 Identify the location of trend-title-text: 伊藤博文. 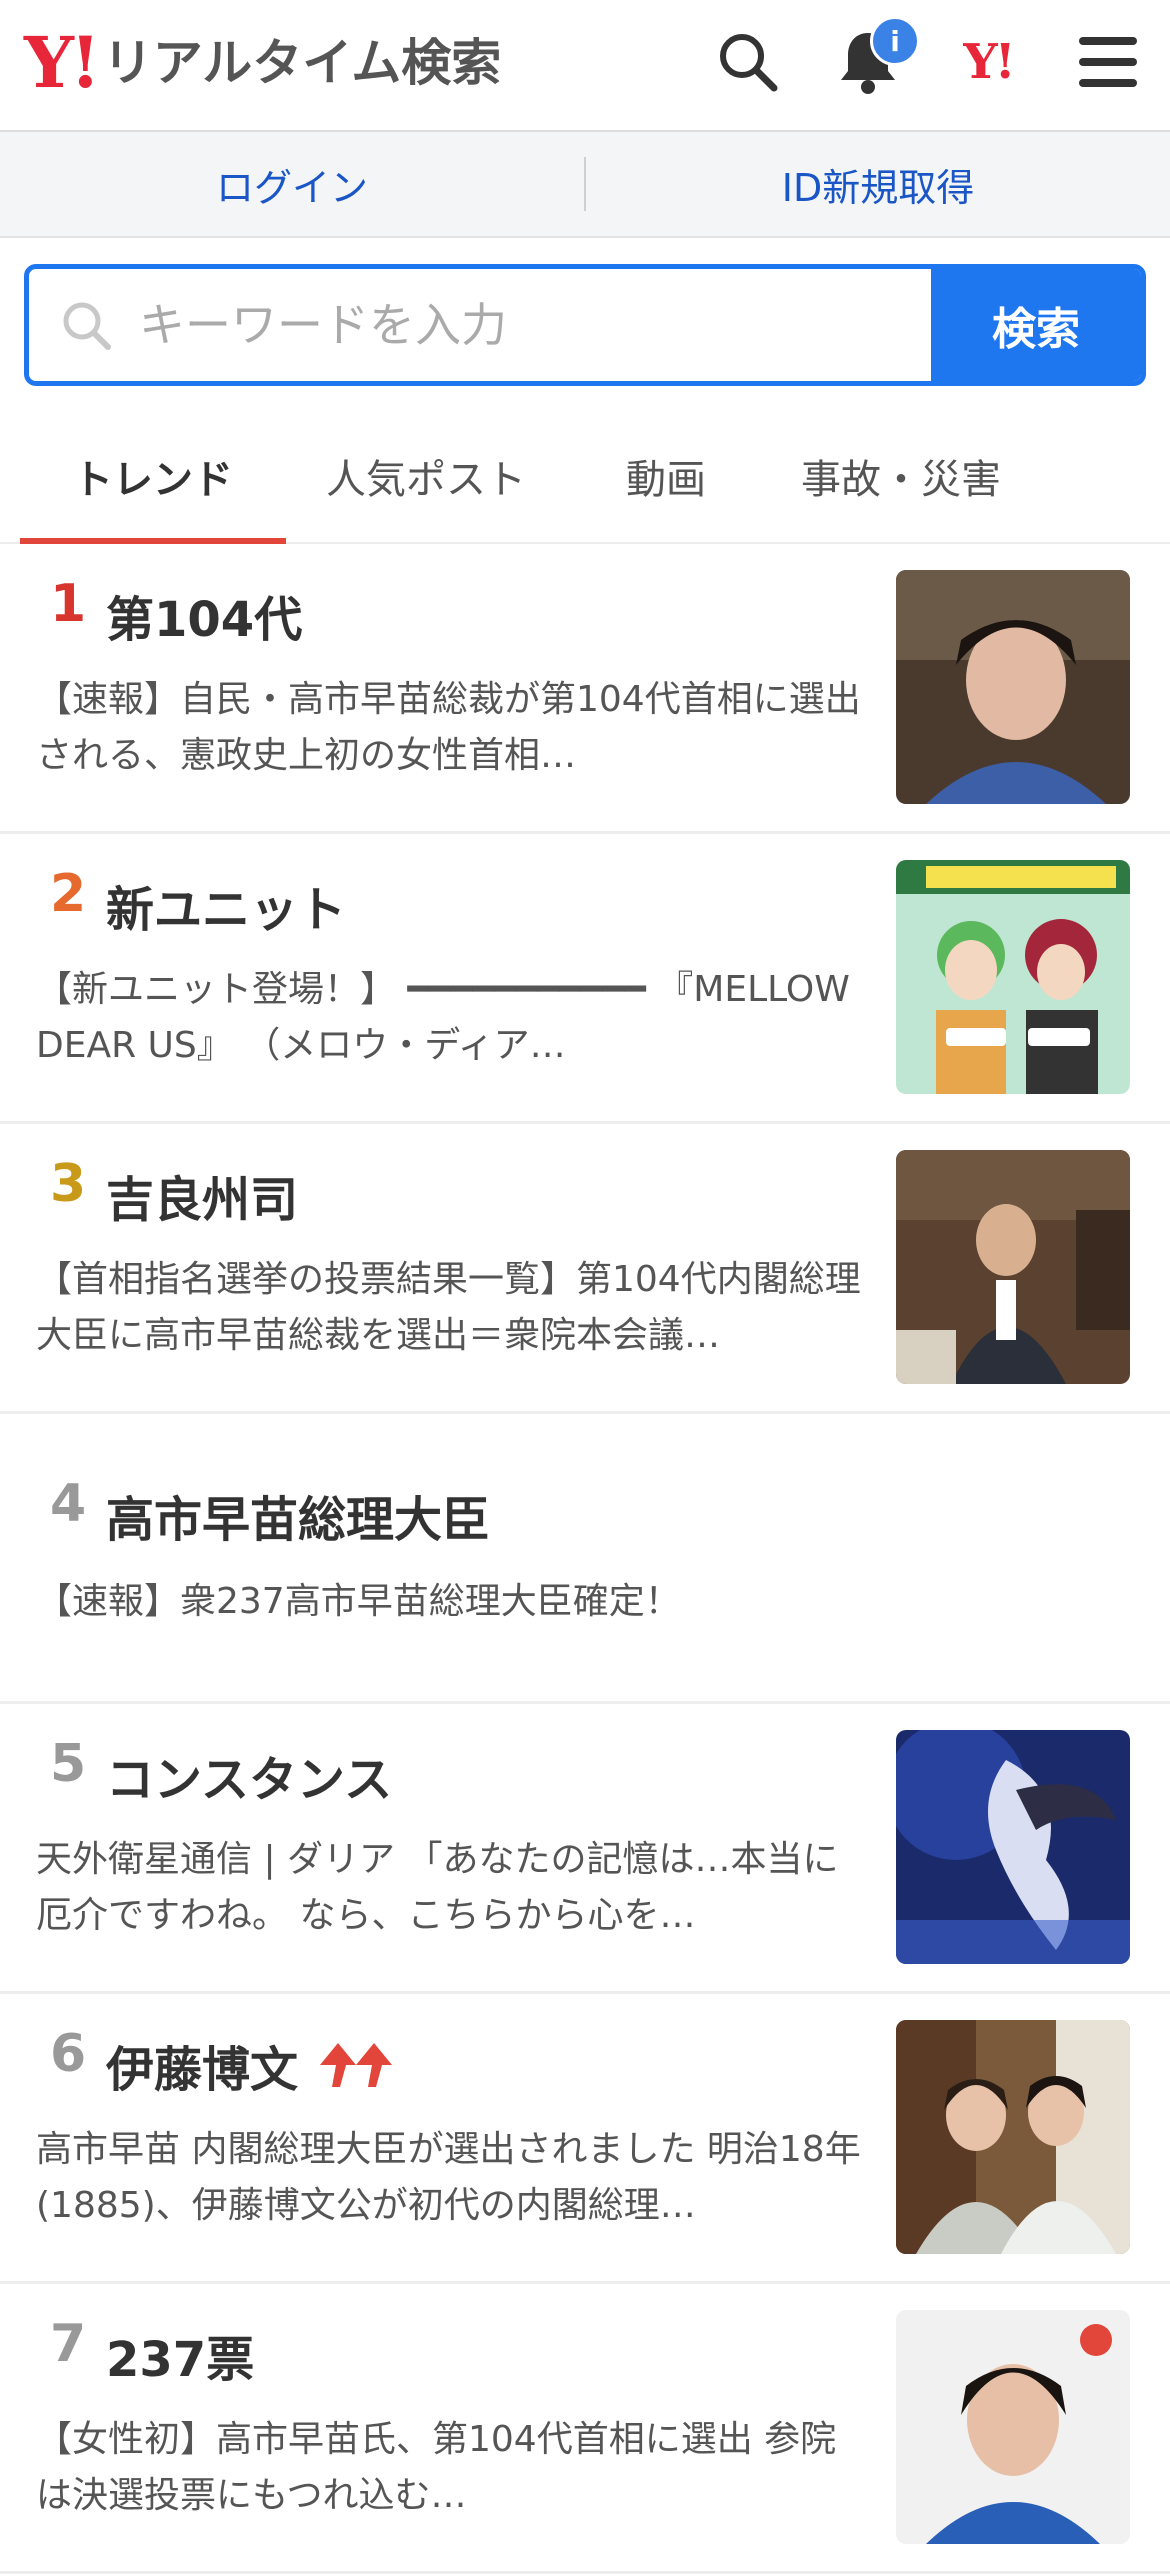
(202, 2070).